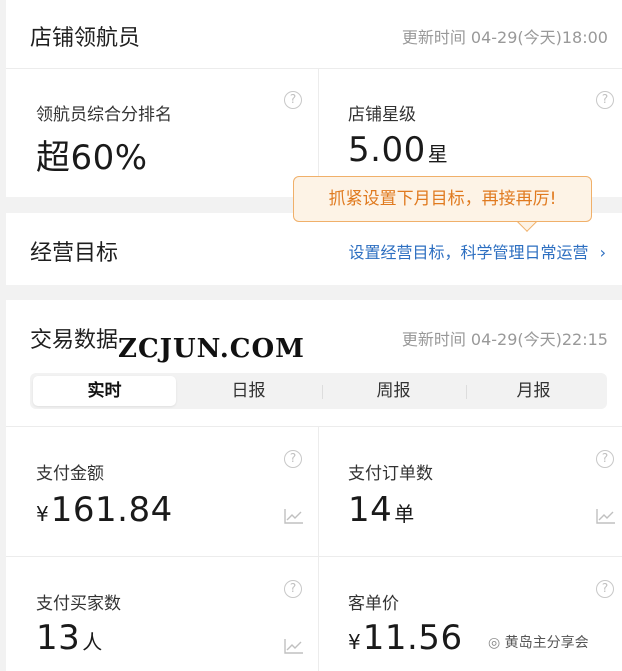 The width and height of the screenshot is (622, 671). I want to click on buyers-value: 13, so click(58, 638).